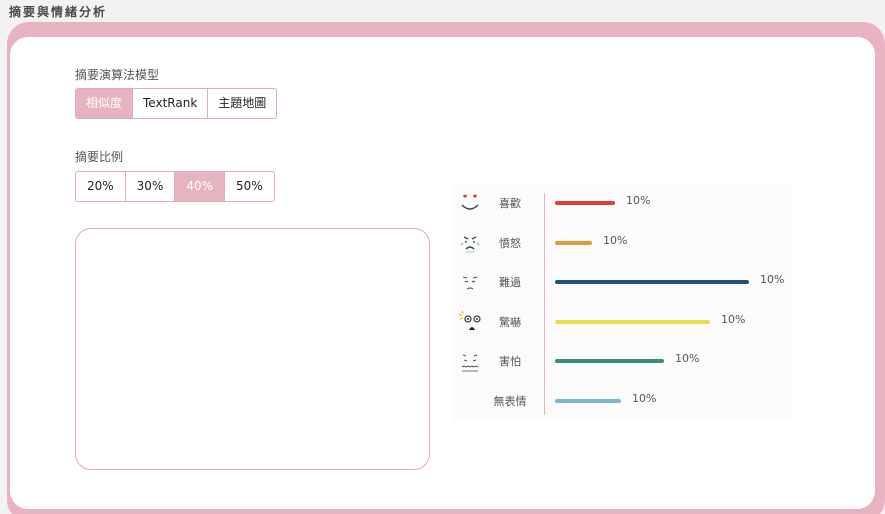 Image resolution: width=885 pixels, height=514 pixels. I want to click on emotion-row: 憤怒 10%, so click(622, 243).